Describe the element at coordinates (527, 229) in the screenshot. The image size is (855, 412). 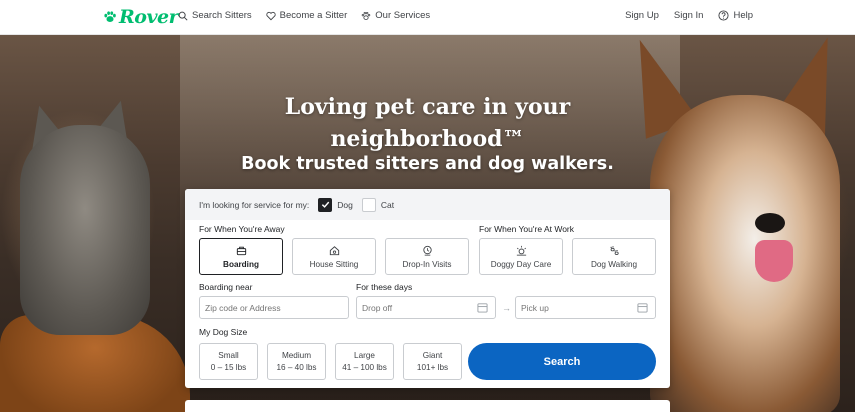
I see `work-section-label: For When You're At Work` at that location.